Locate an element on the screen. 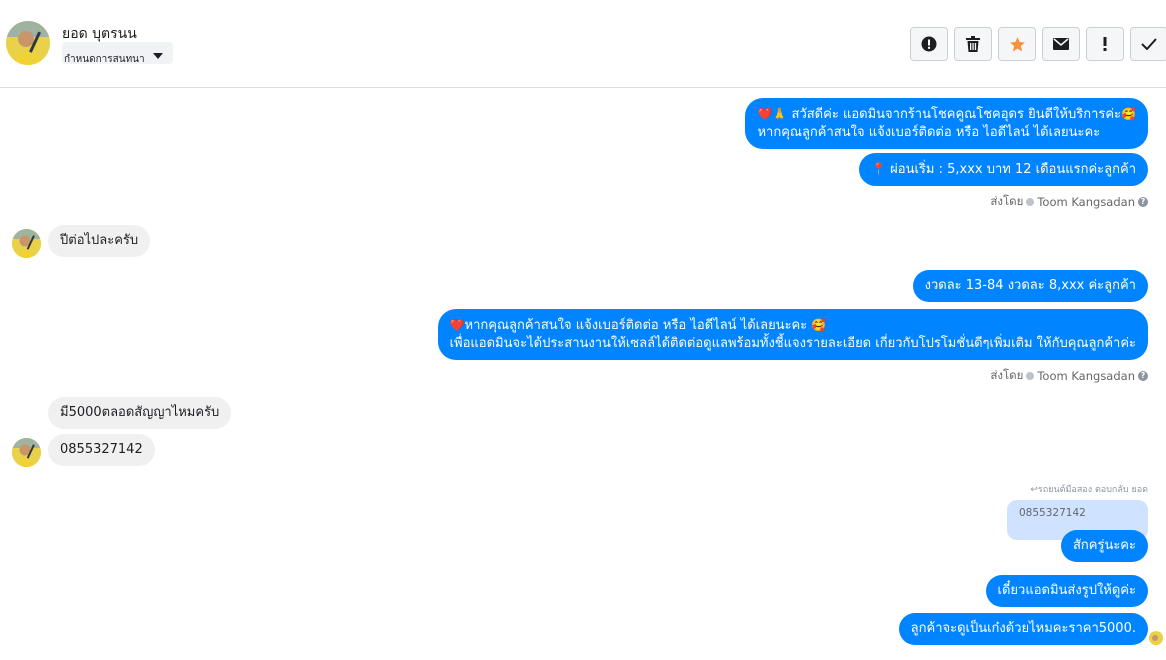 This screenshot has height=660, width=1166. star-icon is located at coordinates (1017, 43).